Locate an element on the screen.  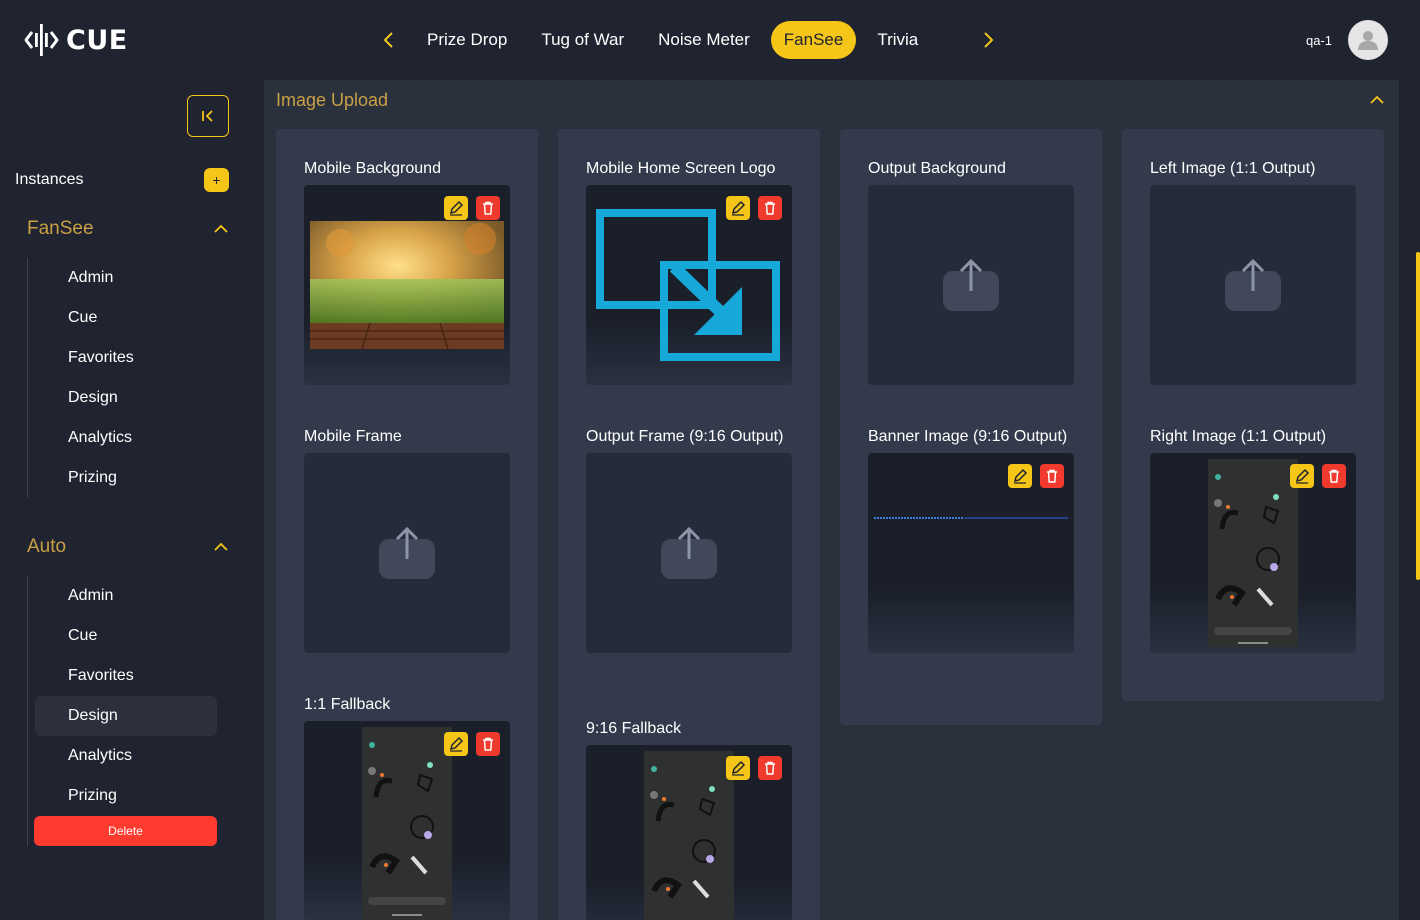
upload-field-output-frame: Output Frame (9:16 Output) is located at coordinates (689, 539).